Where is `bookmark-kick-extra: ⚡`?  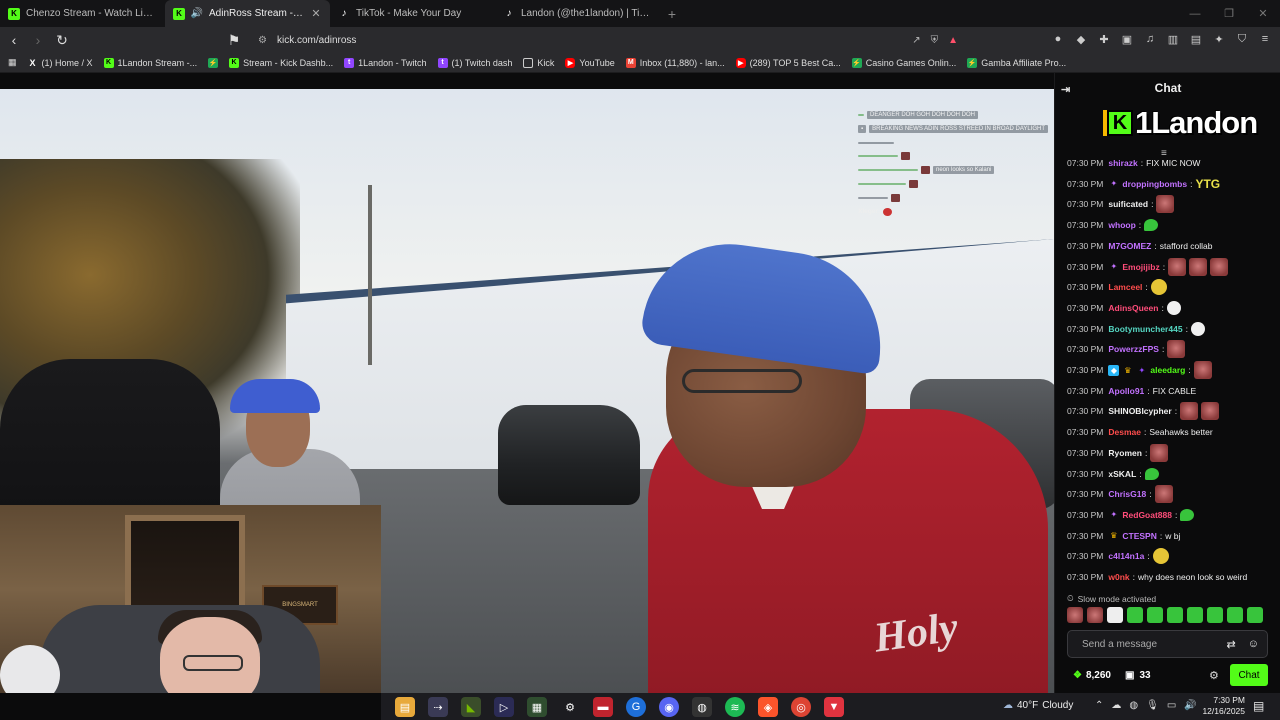
bookmark-kick-extra: ⚡ is located at coordinates (213, 62).